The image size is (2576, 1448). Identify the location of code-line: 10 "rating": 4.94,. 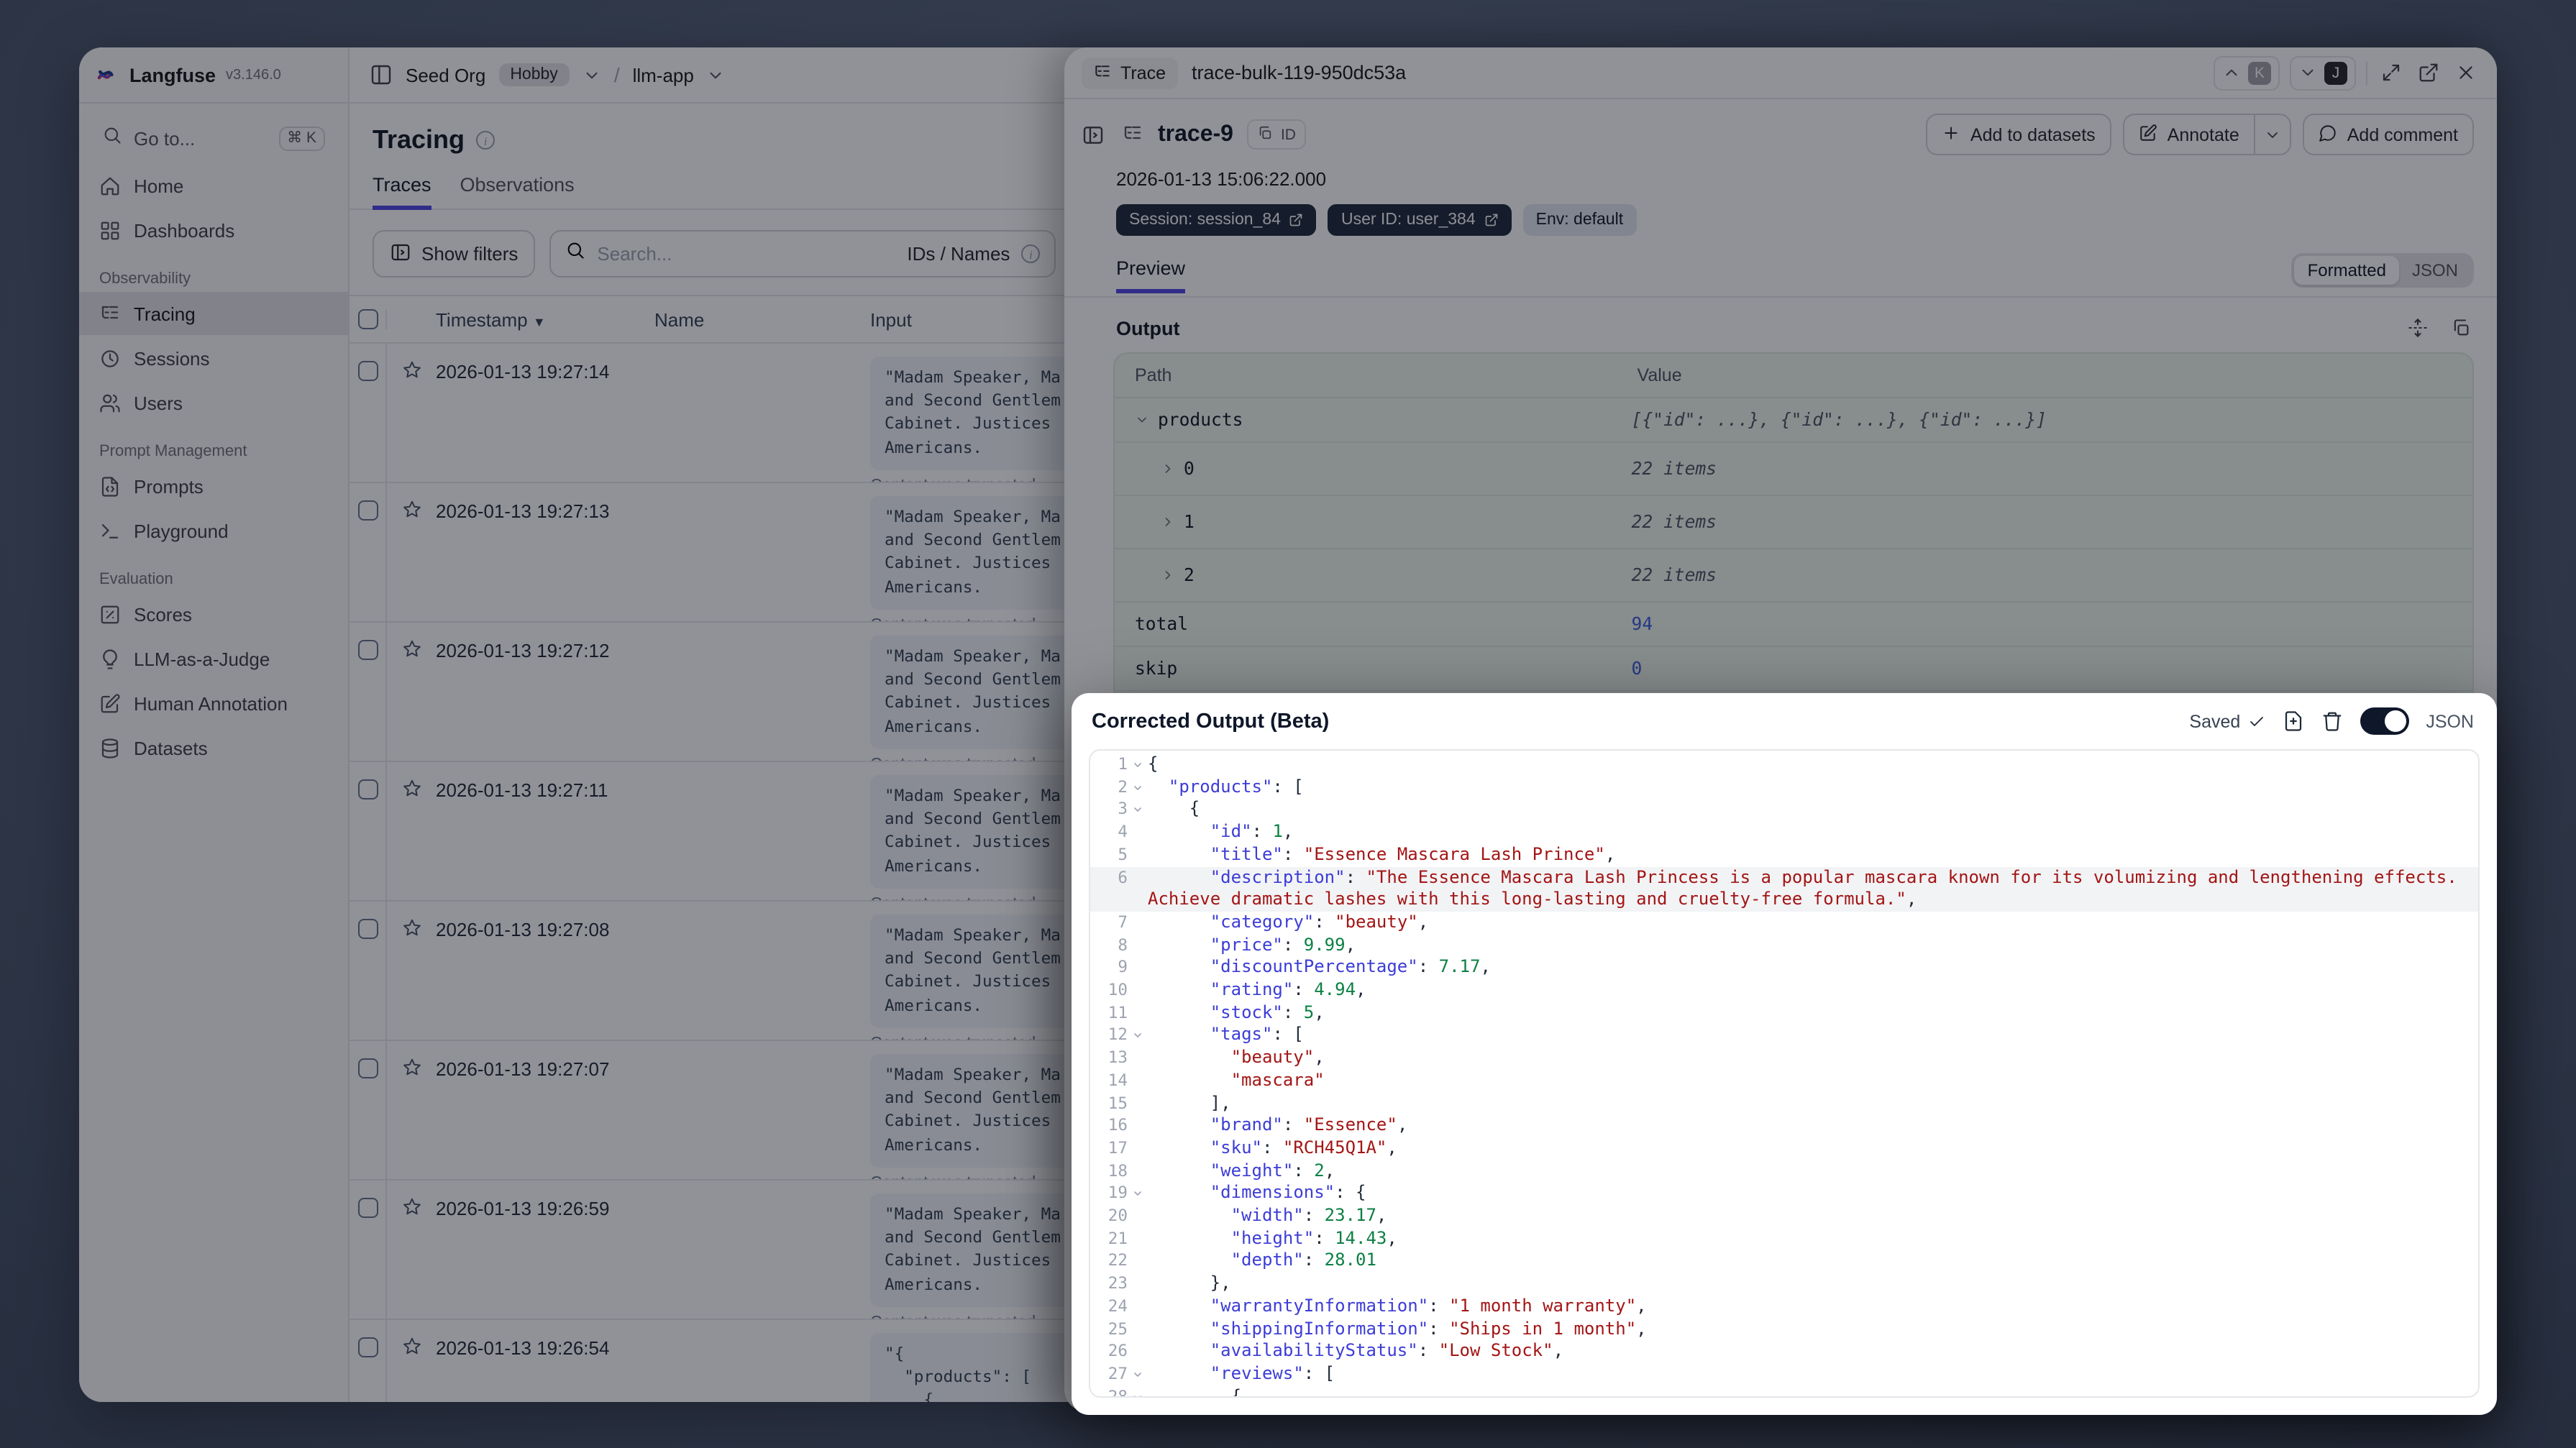
(1784, 990).